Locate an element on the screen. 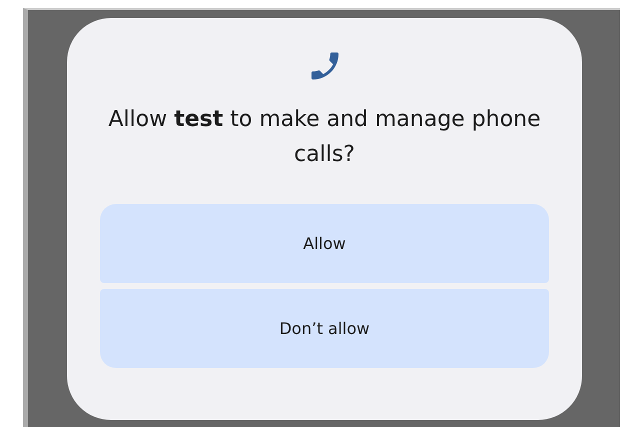 This screenshot has height=427, width=624. dialog-title: Allow test to make and manage phone calls? is located at coordinates (324, 137).